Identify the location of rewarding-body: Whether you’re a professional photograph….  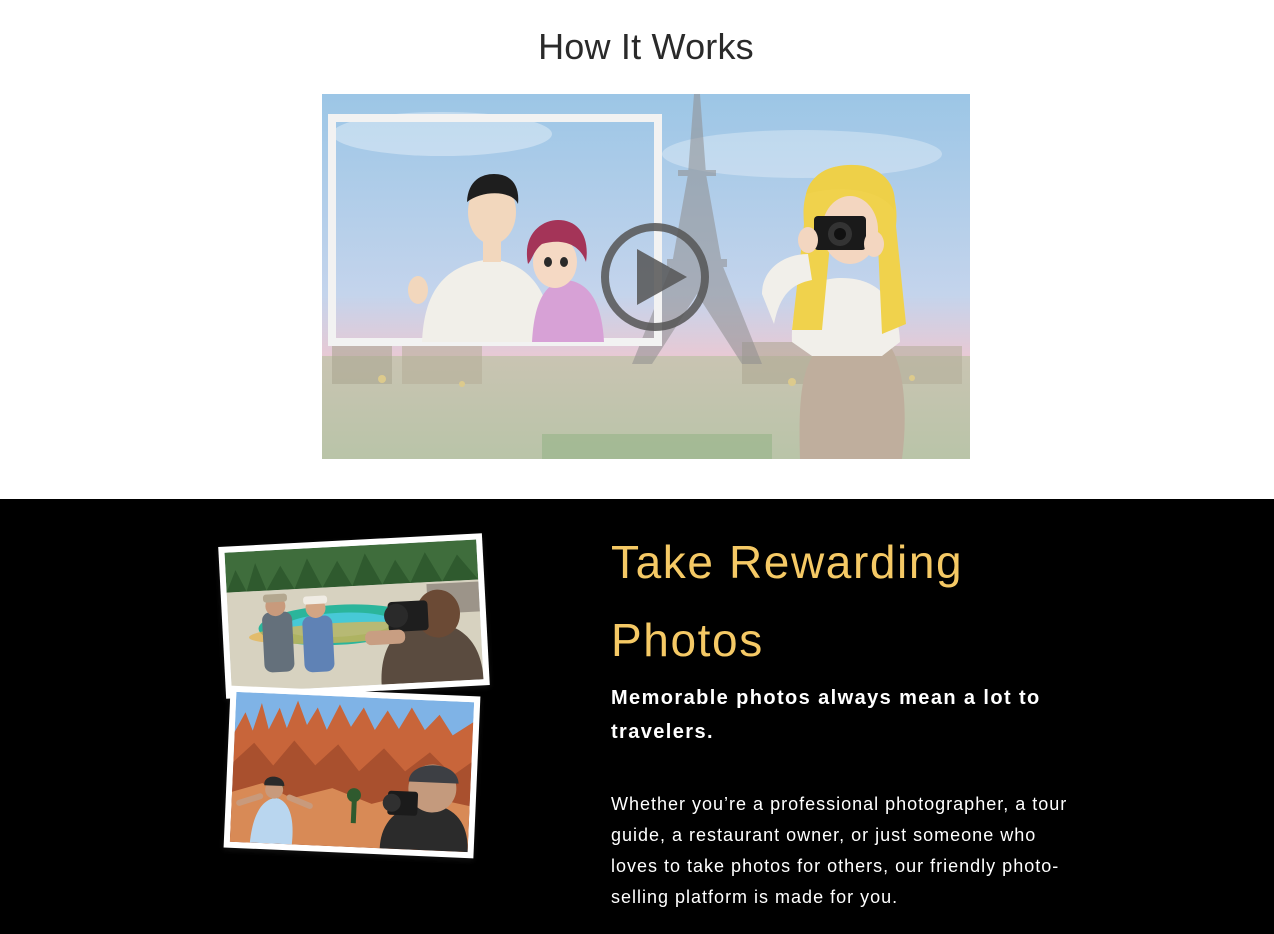
(839, 850).